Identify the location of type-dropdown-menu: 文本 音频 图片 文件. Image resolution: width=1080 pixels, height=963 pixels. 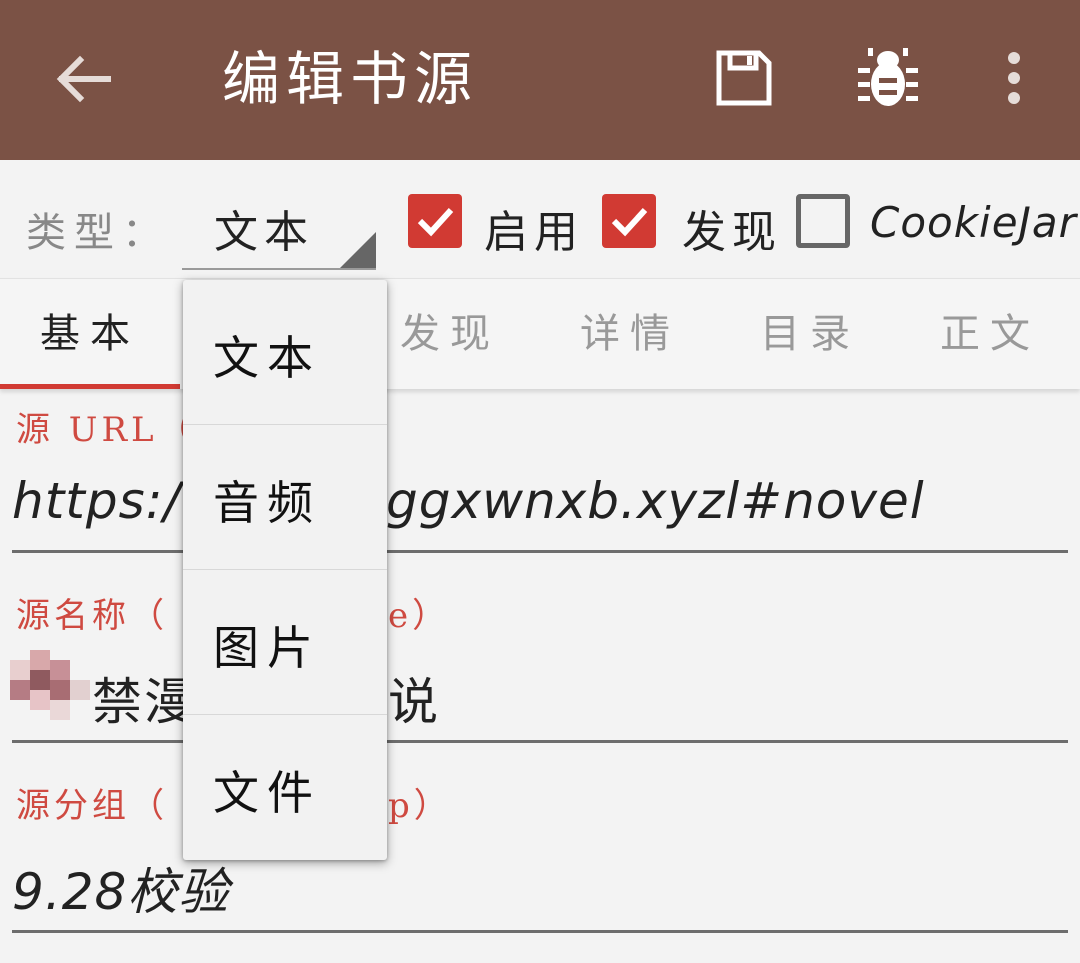
(285, 570).